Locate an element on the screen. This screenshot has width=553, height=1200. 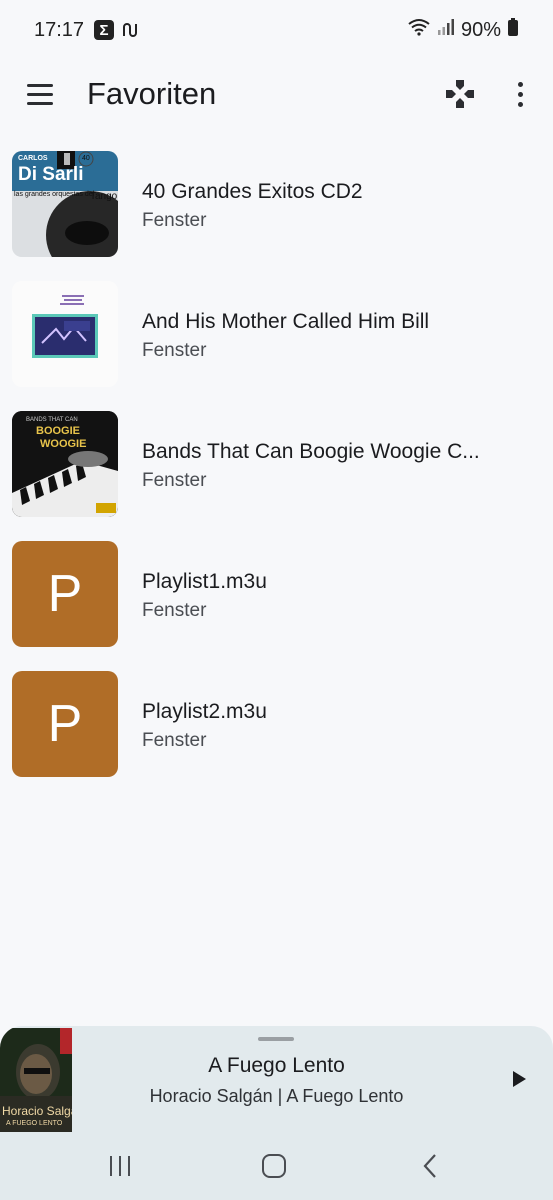
cover-text: 40 is located at coordinates (86, 158).